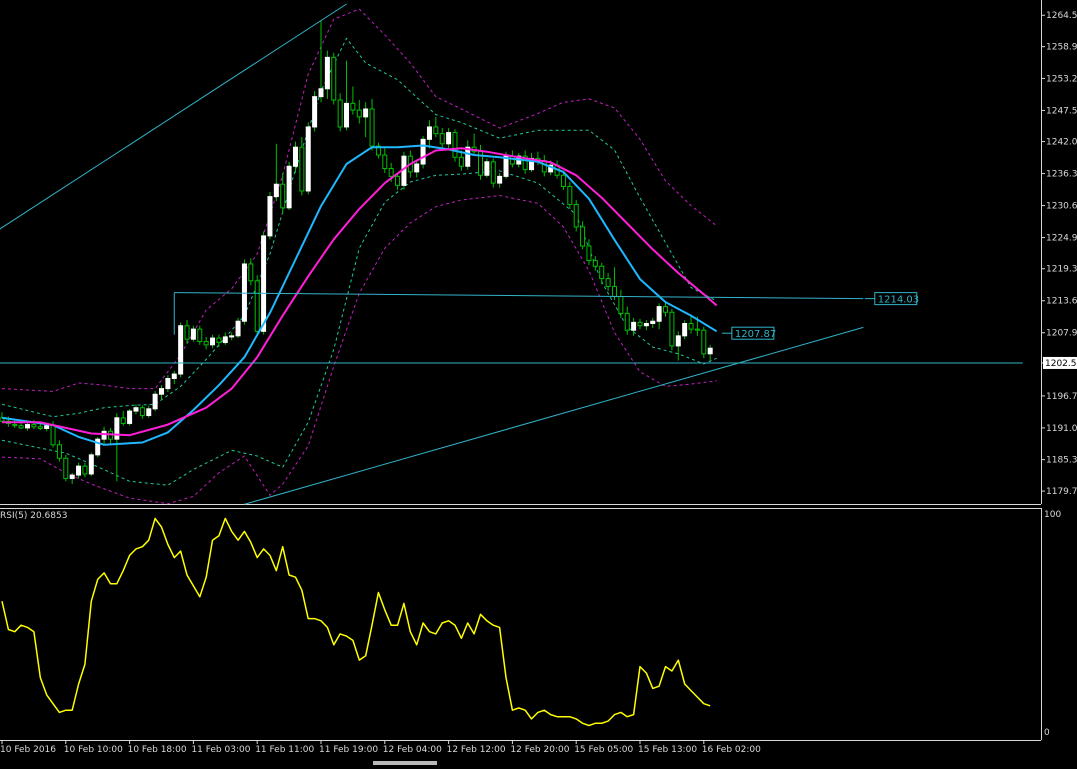  I want to click on time-tick-label: 11 Feb 19:00, so click(348, 750).